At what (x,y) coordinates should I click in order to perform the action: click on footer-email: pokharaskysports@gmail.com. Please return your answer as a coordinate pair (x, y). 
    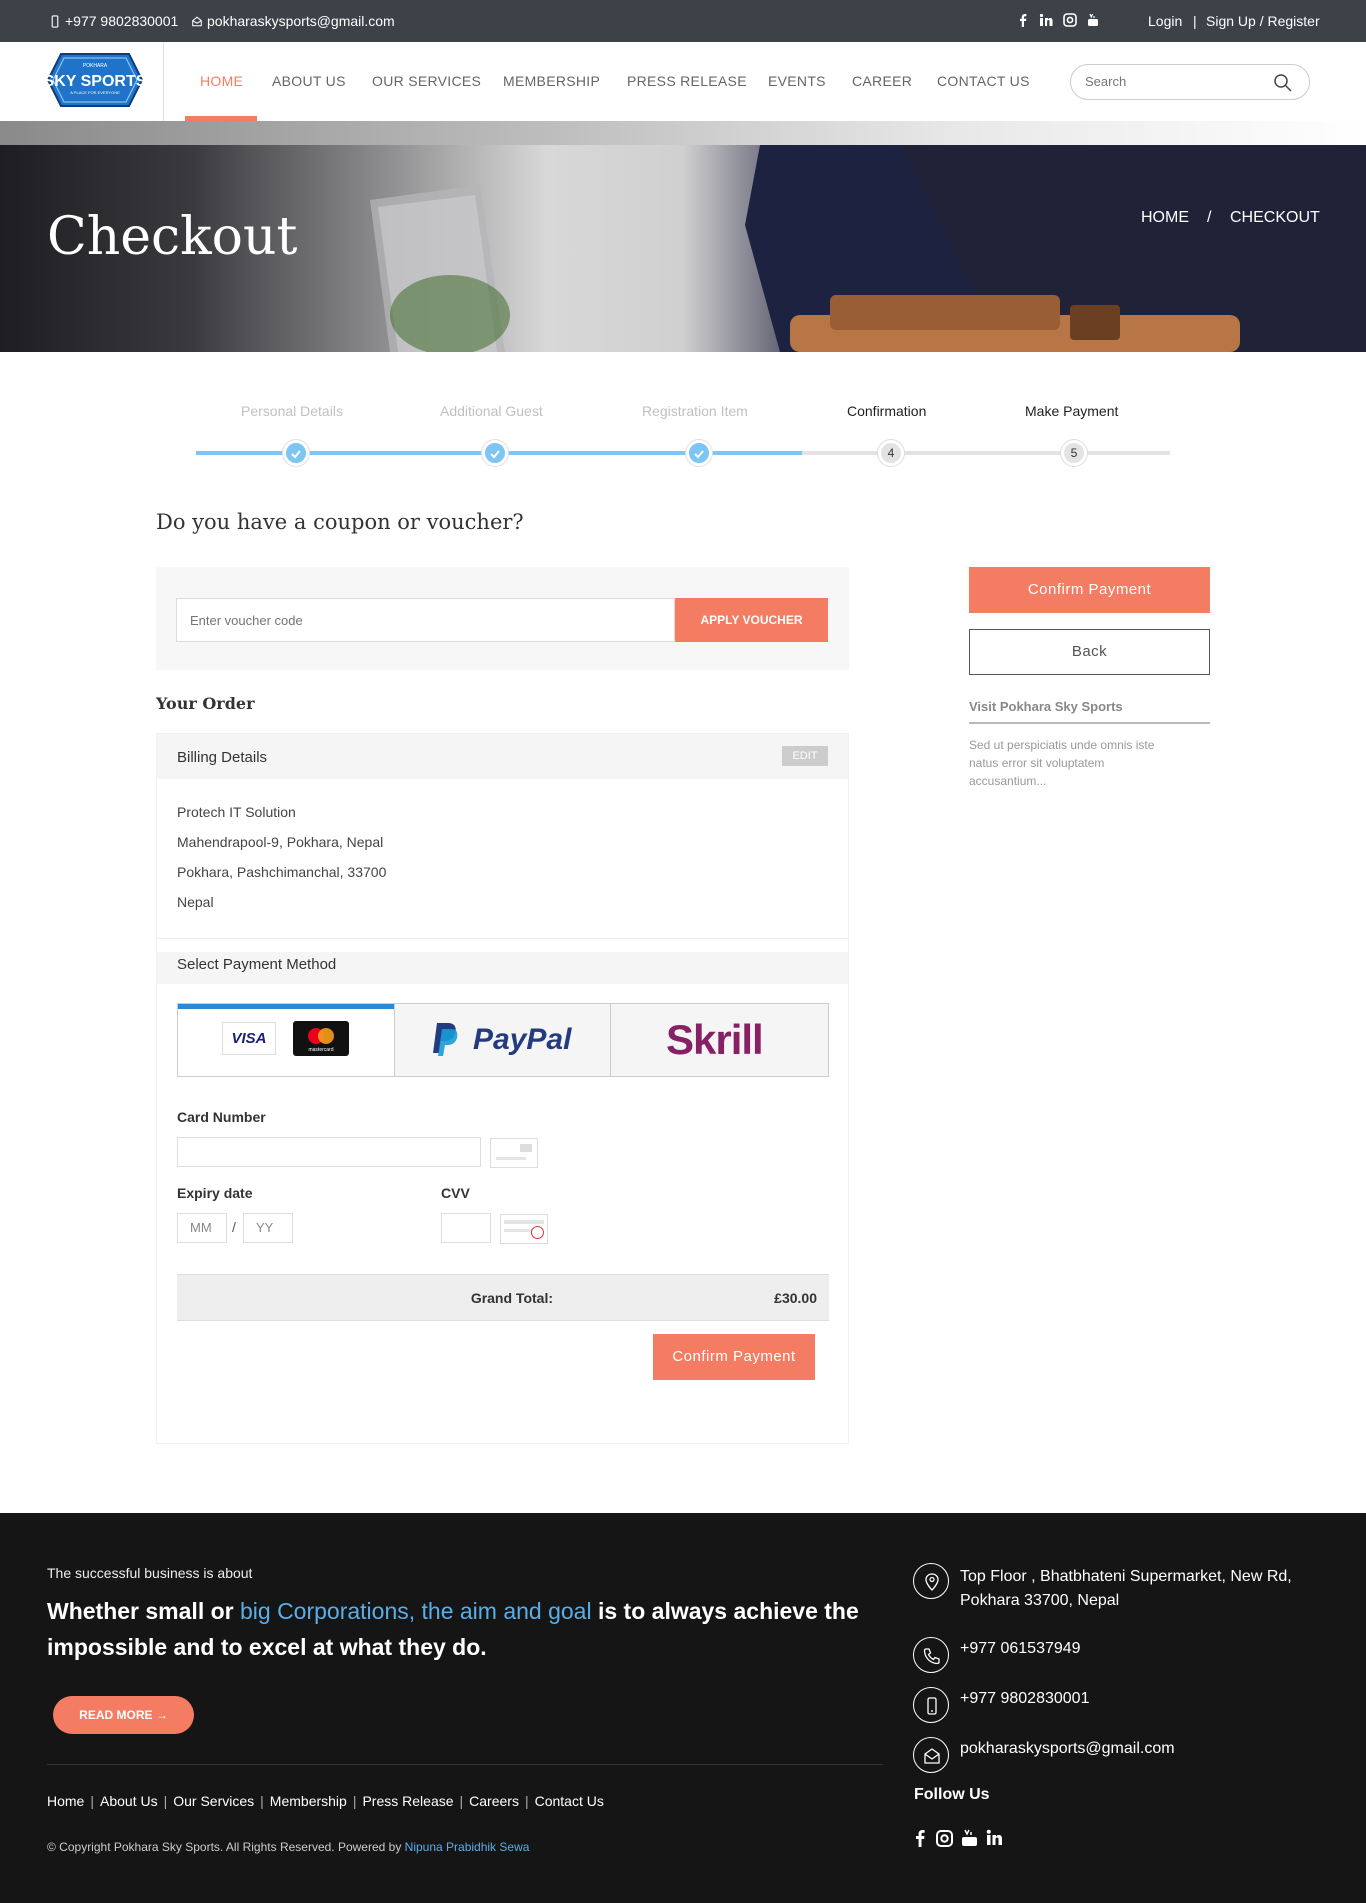
    Looking at the image, I should click on (1067, 1749).